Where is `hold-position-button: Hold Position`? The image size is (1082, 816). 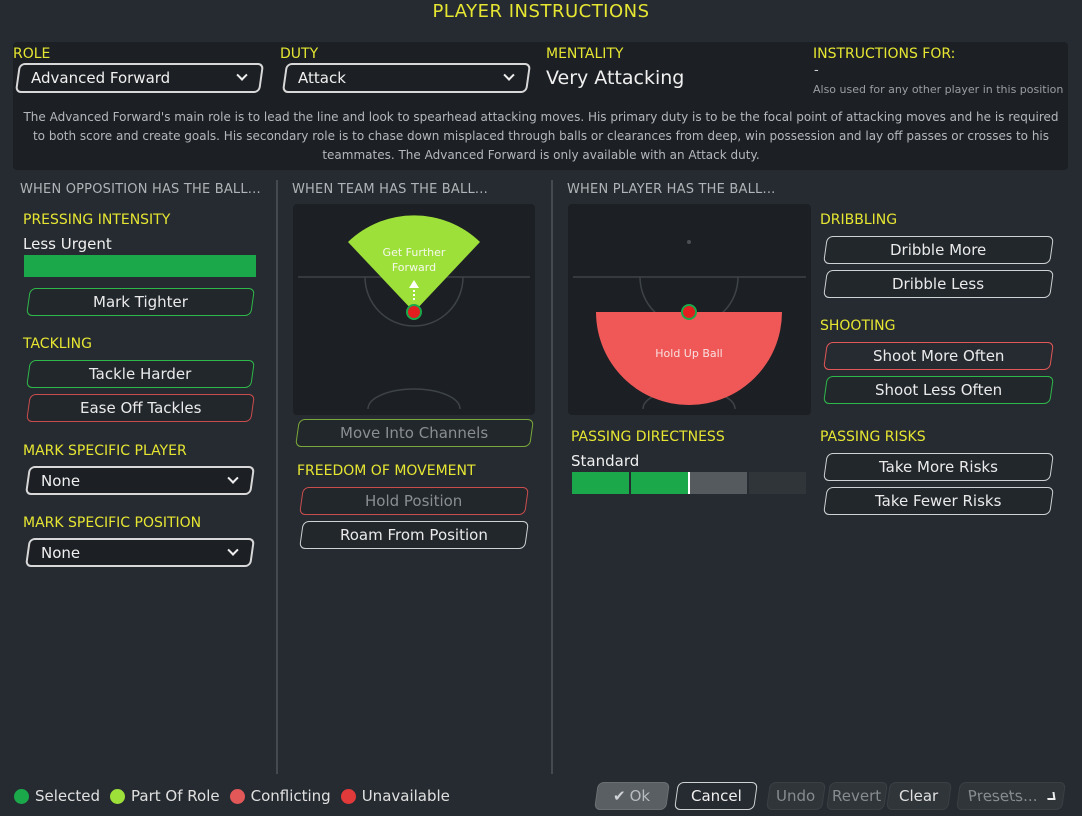 hold-position-button: Hold Position is located at coordinates (414, 501).